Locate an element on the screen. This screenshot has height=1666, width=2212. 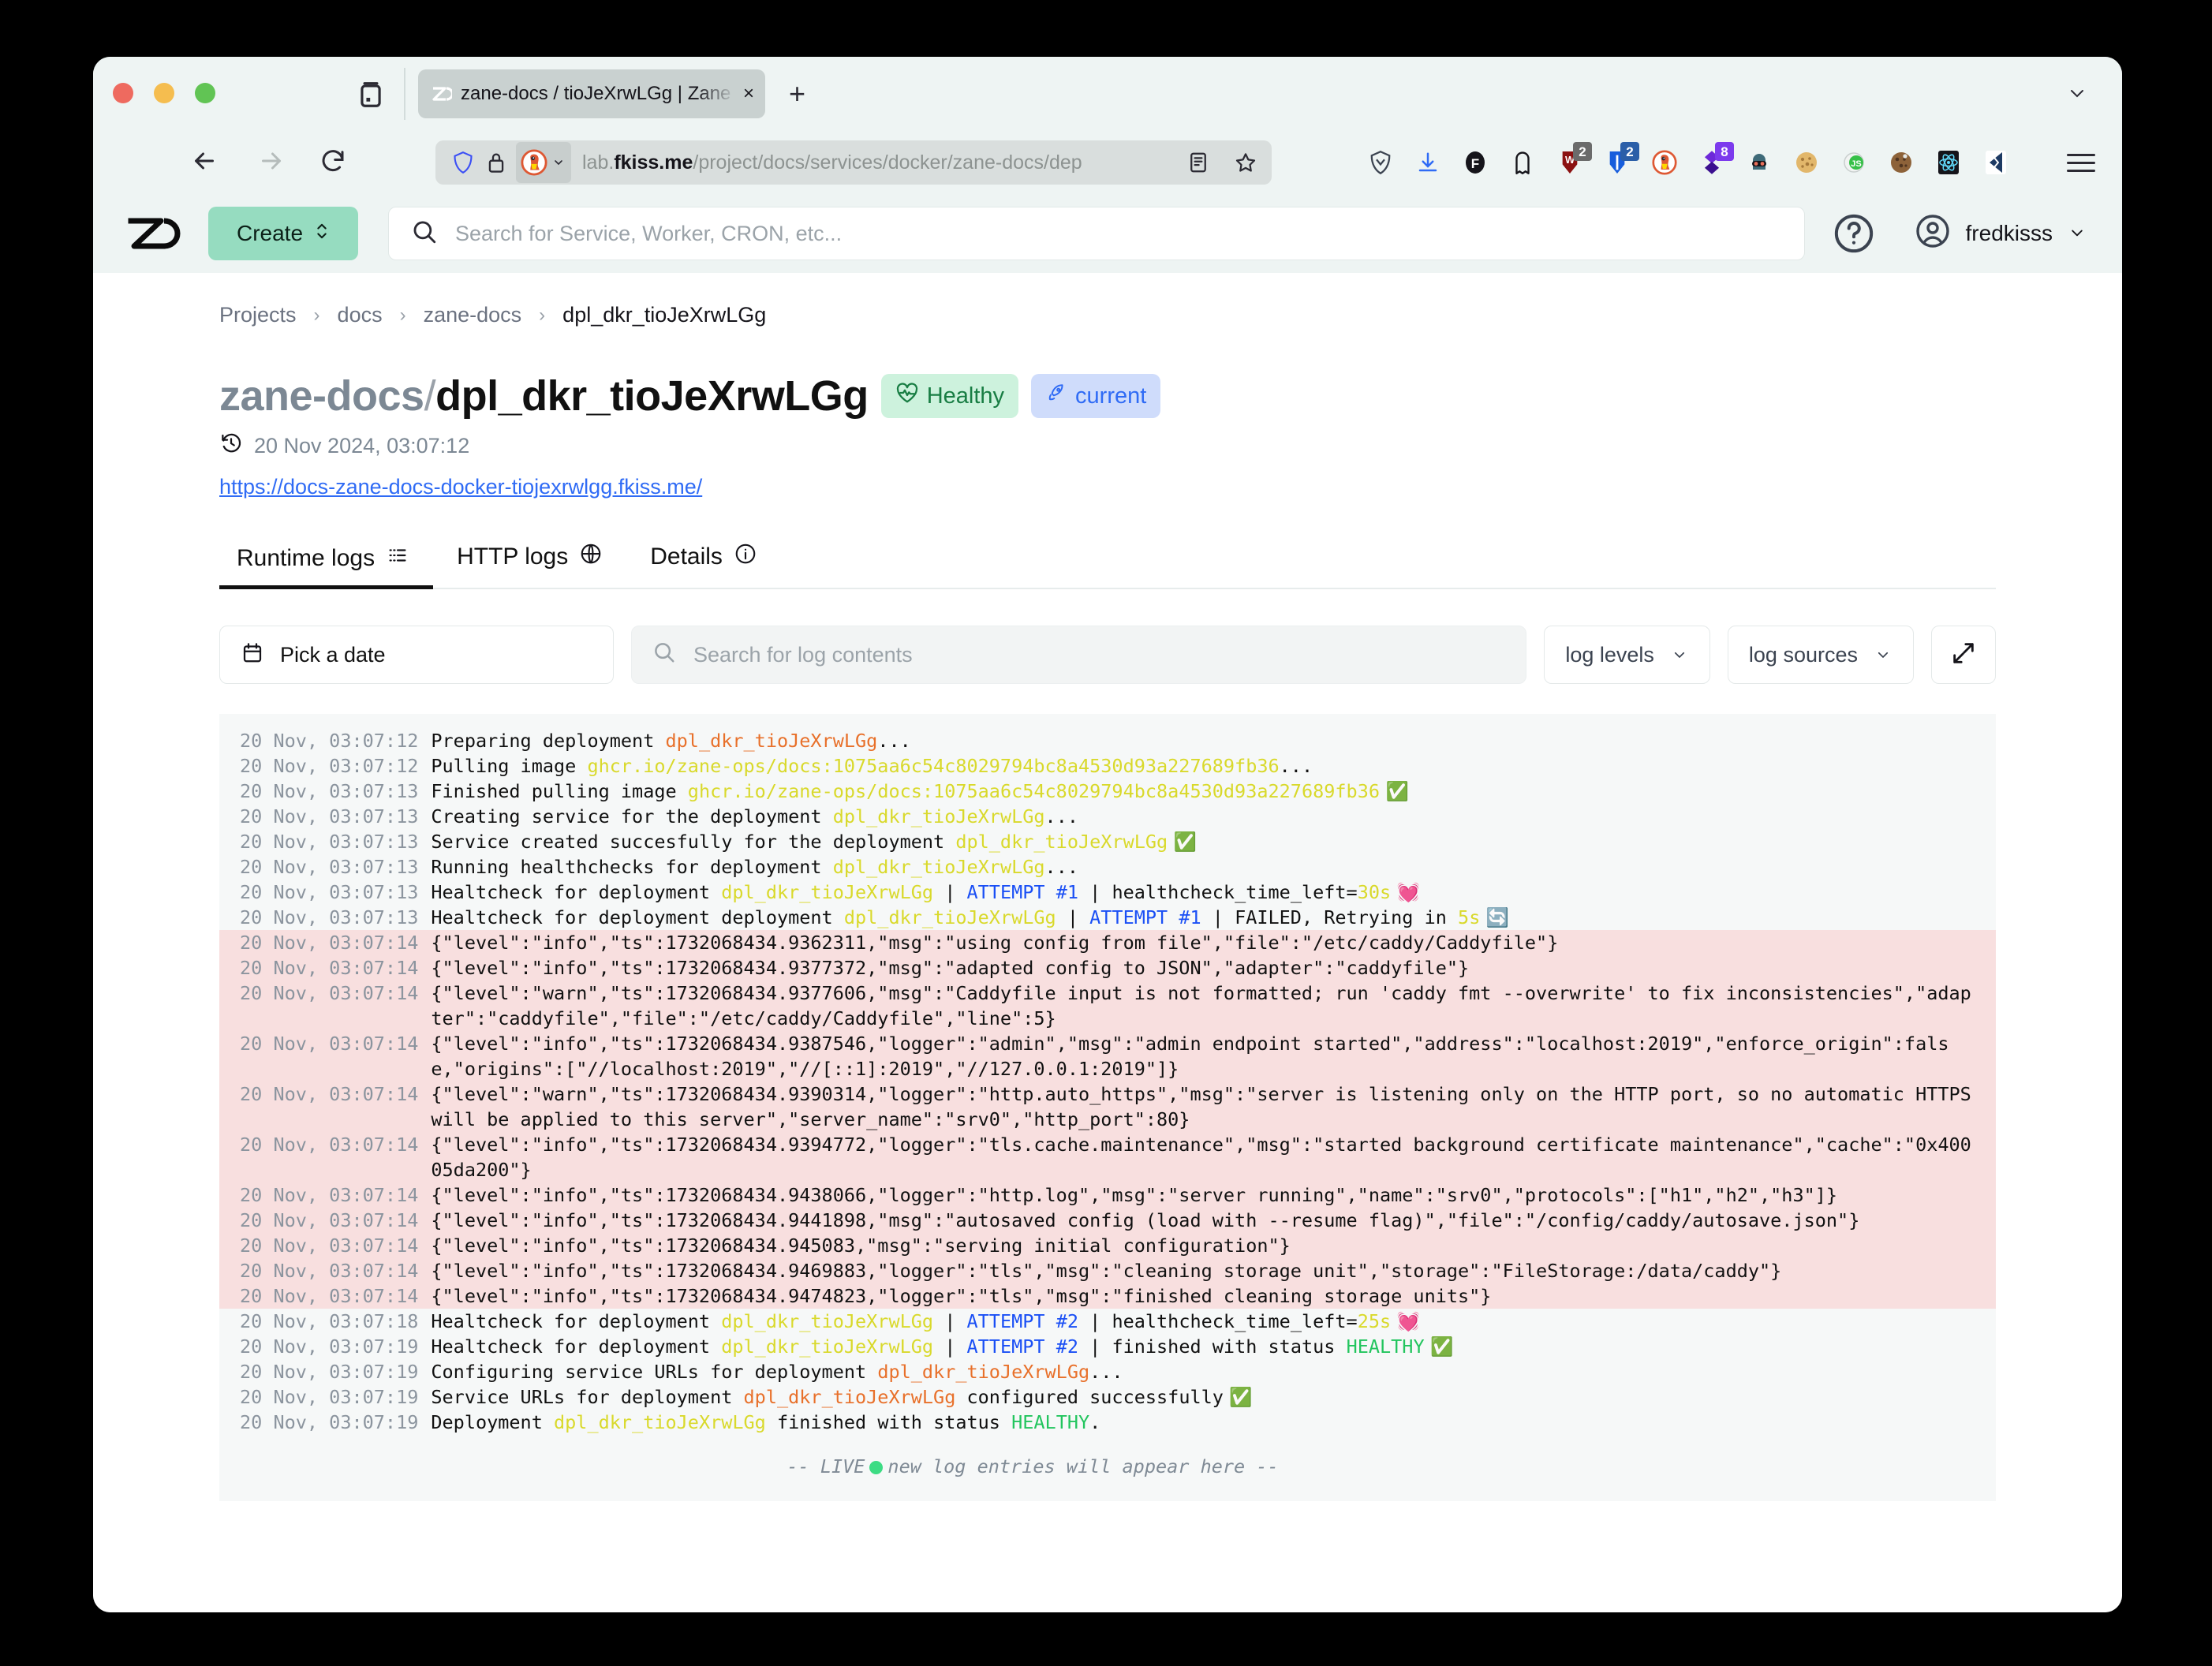
log-sources-label: log sources is located at coordinates (1803, 654).